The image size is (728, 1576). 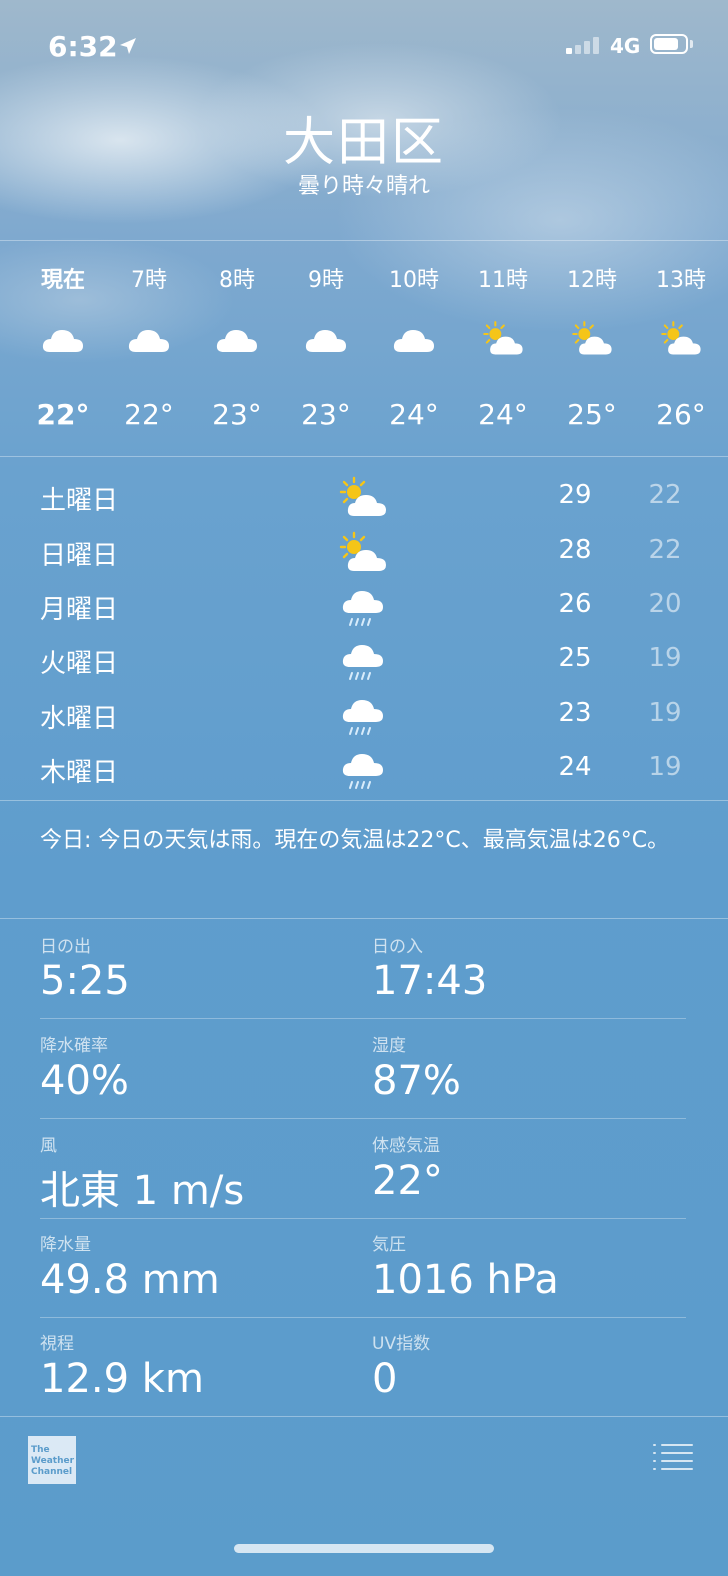 I want to click on hour-temp: 25°, so click(x=592, y=414).